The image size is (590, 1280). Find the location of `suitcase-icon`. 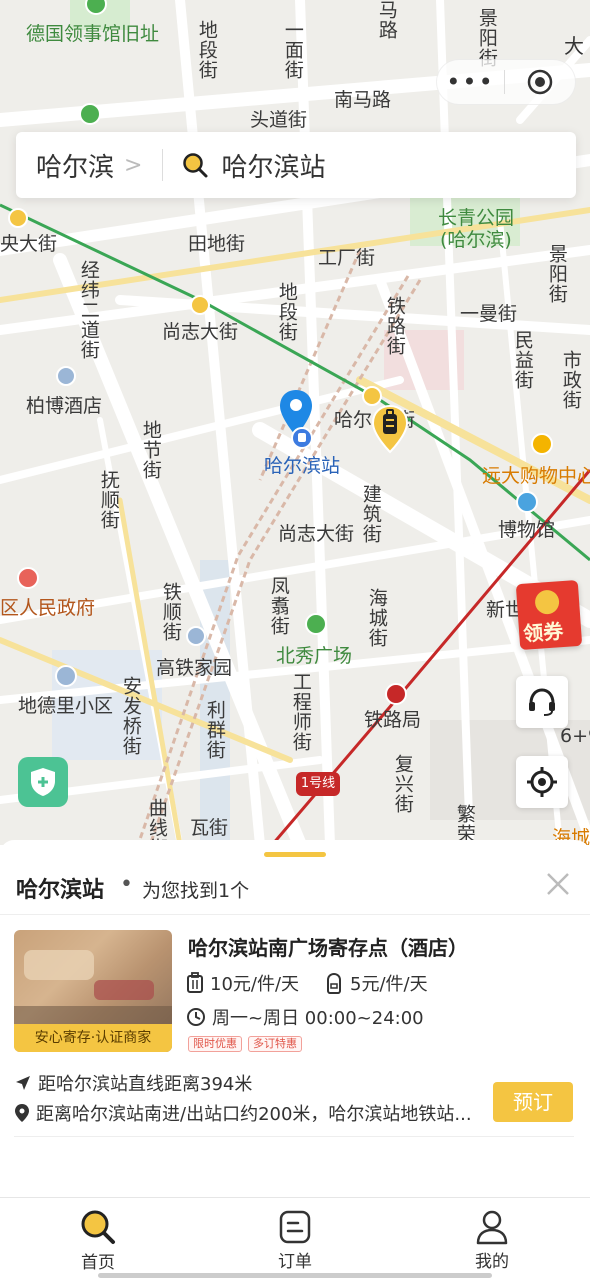

suitcase-icon is located at coordinates (195, 982).